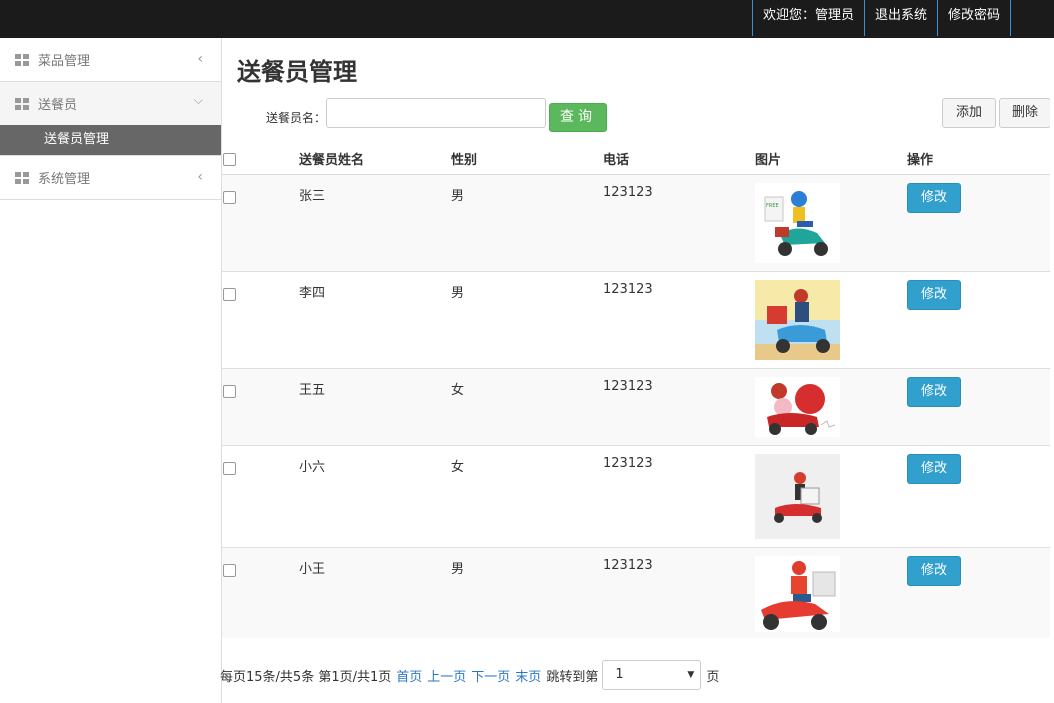 This screenshot has width=1054, height=703. Describe the element at coordinates (572, 677) in the screenshot. I see `jump-label: 跳转到第` at that location.